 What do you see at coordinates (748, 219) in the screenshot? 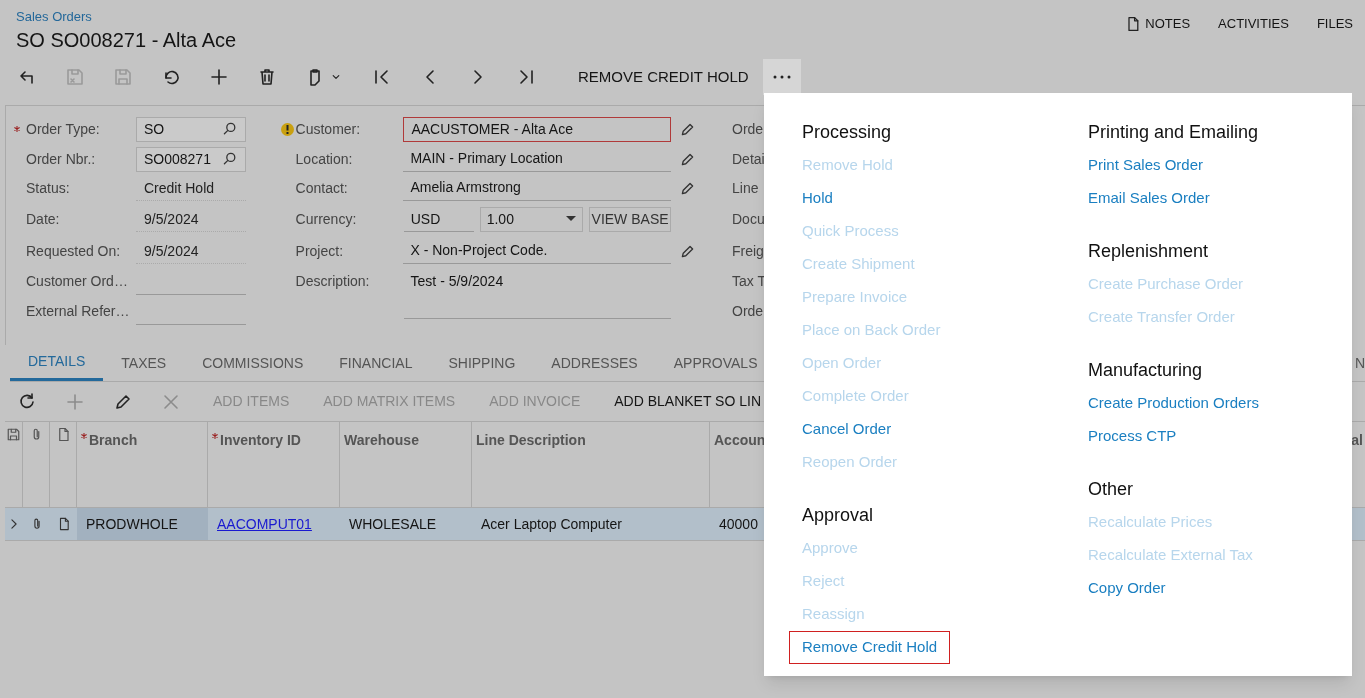
I see `field-label: Docu` at bounding box center [748, 219].